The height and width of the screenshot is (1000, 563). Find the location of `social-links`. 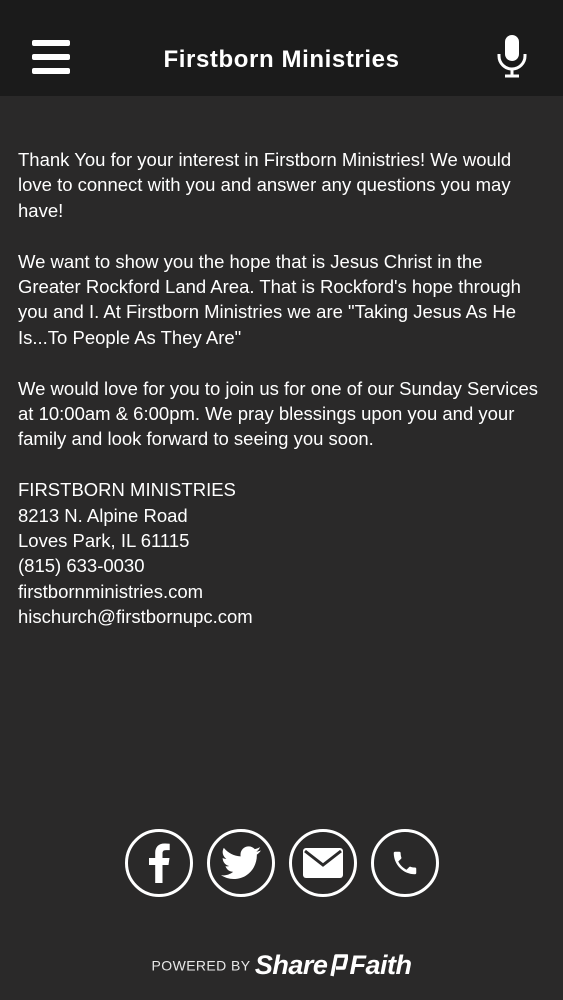

social-links is located at coordinates (281, 863).